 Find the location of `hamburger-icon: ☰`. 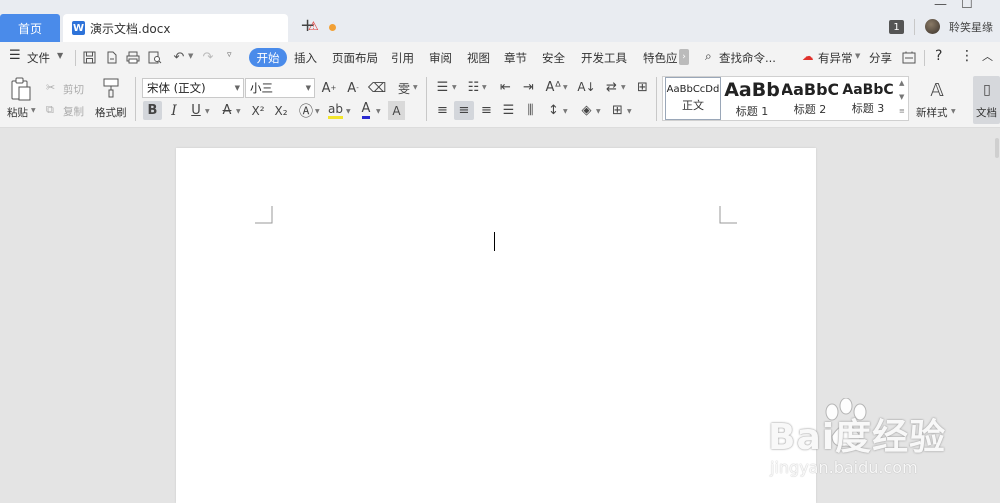

hamburger-icon: ☰ is located at coordinates (15, 55).